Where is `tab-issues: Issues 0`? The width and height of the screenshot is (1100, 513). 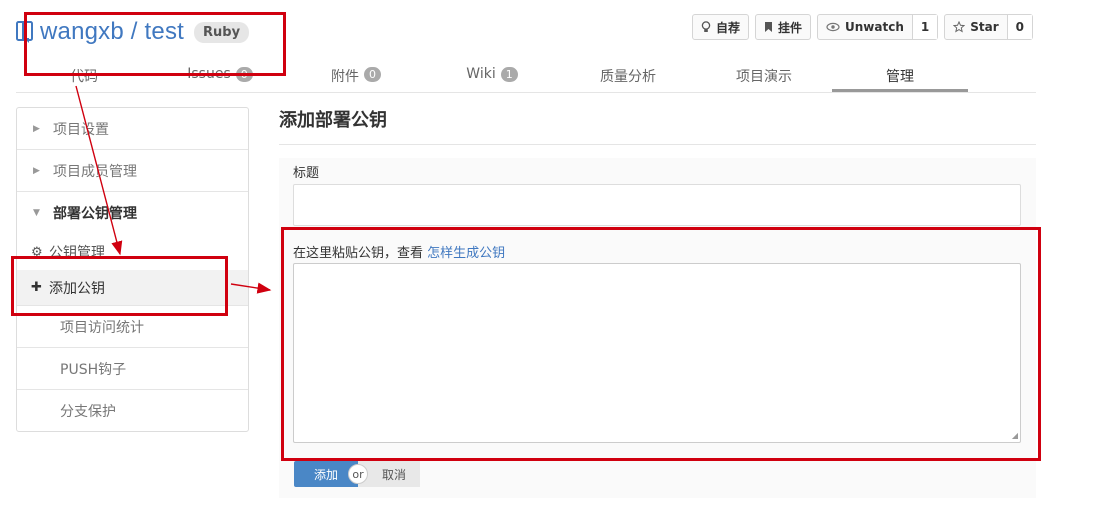 tab-issues: Issues 0 is located at coordinates (220, 76).